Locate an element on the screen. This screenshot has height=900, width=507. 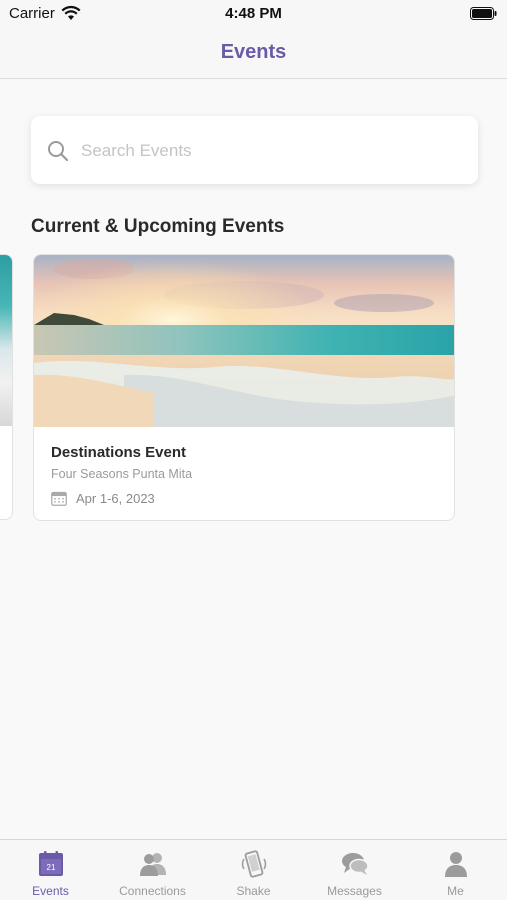
calendar-icon is located at coordinates (59, 498).